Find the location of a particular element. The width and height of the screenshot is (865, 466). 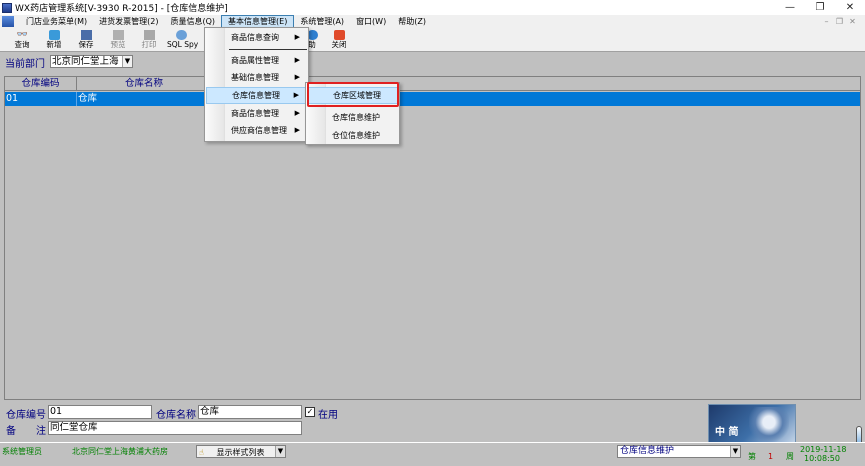

window-name-select: 仓库信息维护 ▼ is located at coordinates (679, 451).